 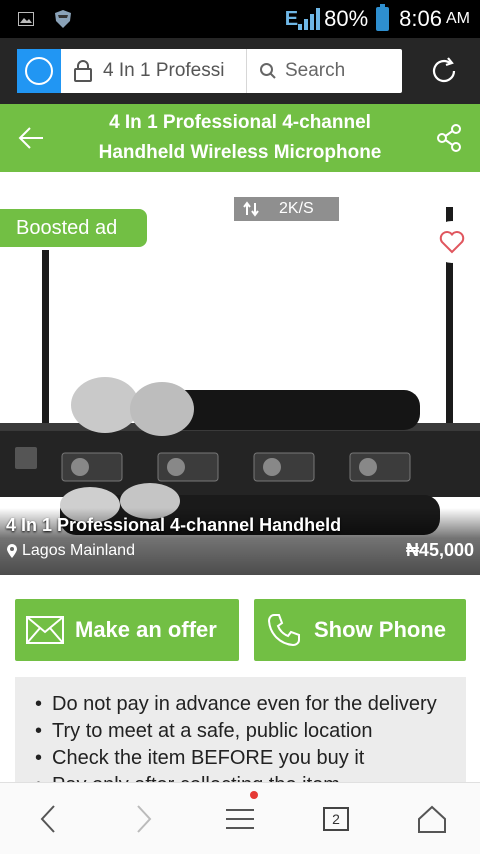 I want to click on search-icon, so click(x=268, y=71).